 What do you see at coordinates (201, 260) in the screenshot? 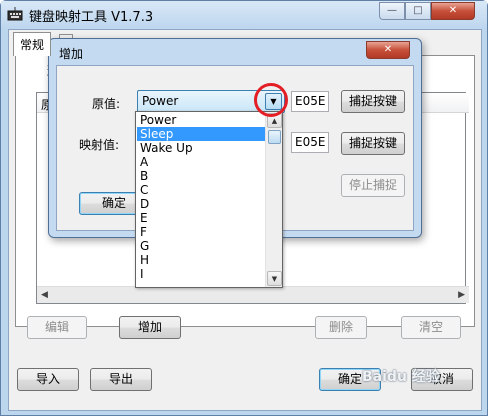
I see `list-item: H` at bounding box center [201, 260].